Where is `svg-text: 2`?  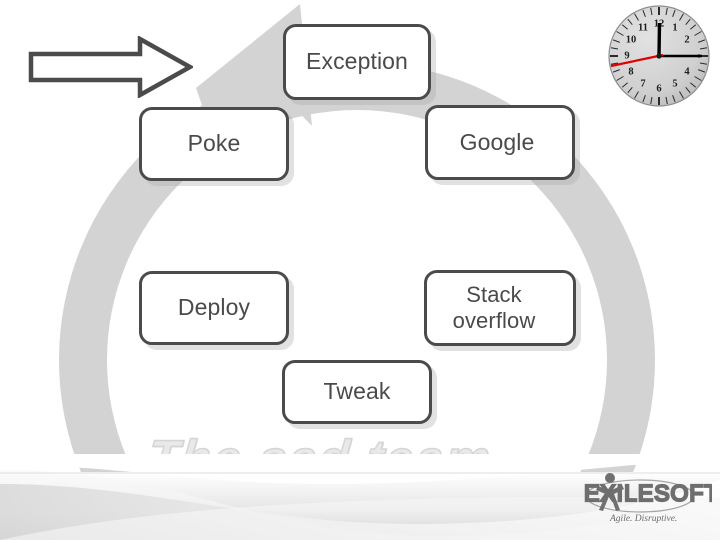 svg-text: 2 is located at coordinates (686, 39).